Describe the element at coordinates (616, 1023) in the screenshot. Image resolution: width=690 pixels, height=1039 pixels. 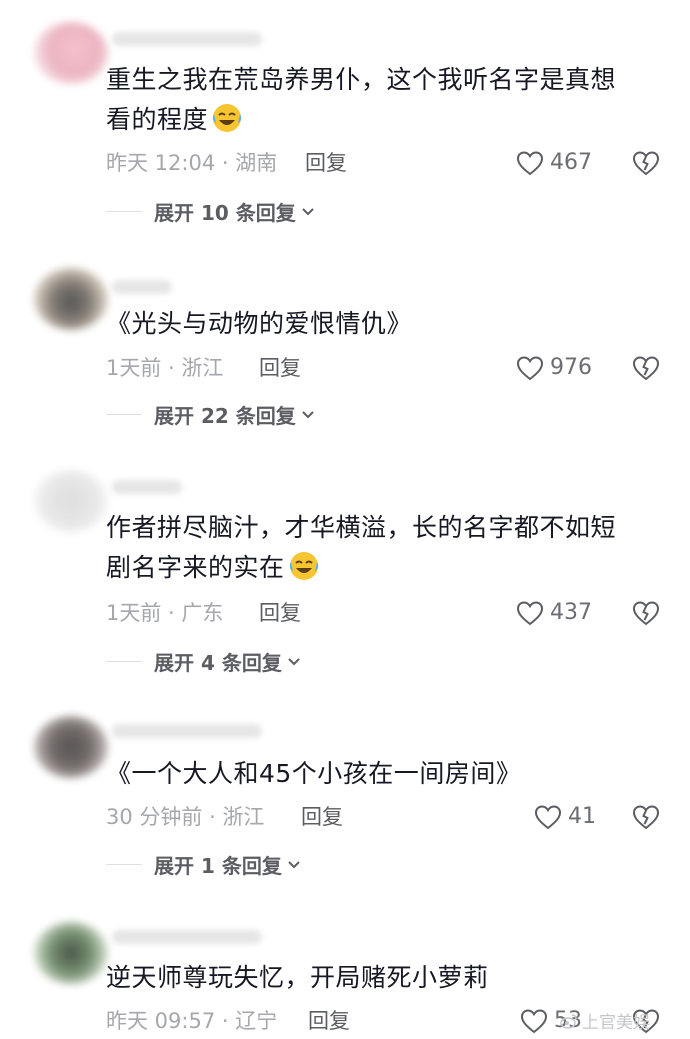
I see `watermark-text: 上官美娱` at that location.